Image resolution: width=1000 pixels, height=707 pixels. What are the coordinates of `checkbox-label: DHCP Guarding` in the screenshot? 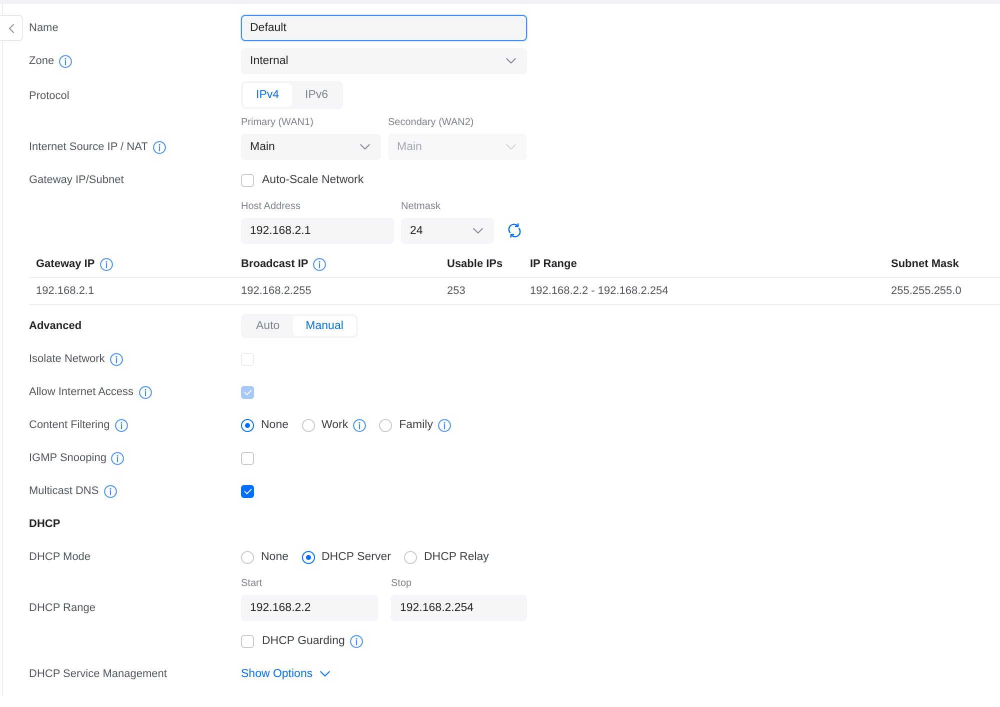 It's located at (303, 641).